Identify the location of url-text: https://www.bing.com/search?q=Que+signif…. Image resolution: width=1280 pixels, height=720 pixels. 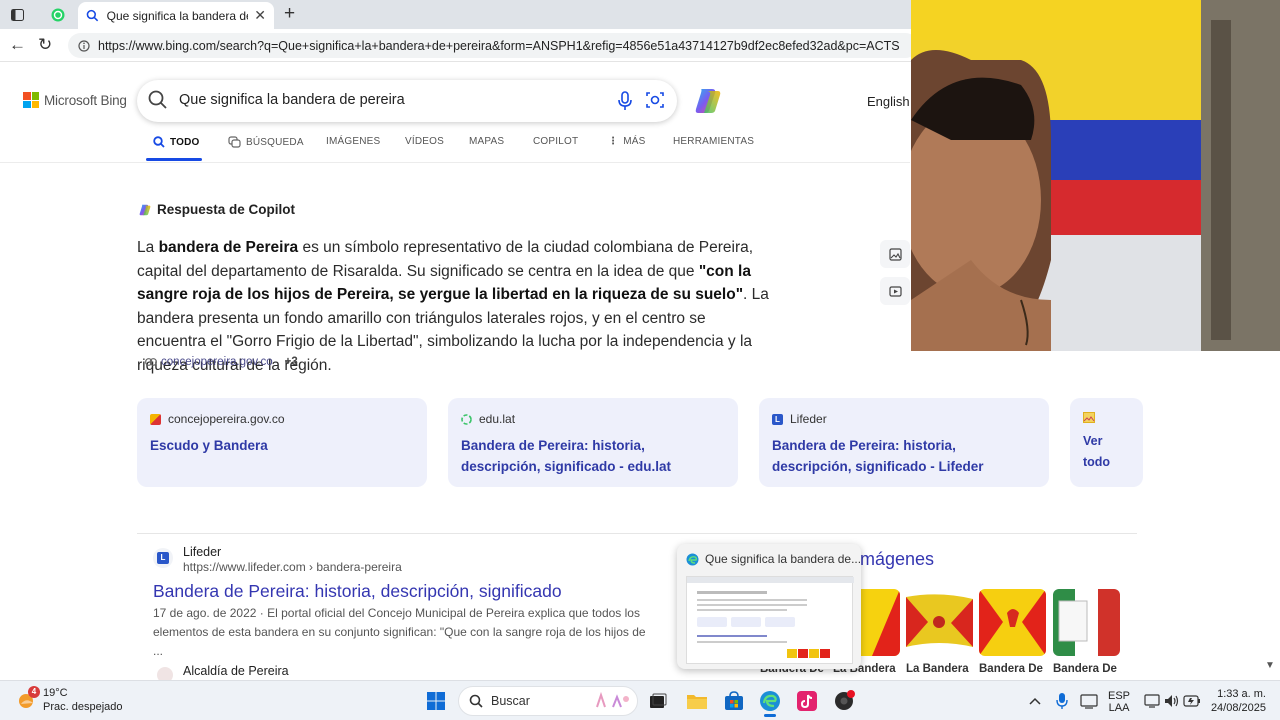
(499, 45).